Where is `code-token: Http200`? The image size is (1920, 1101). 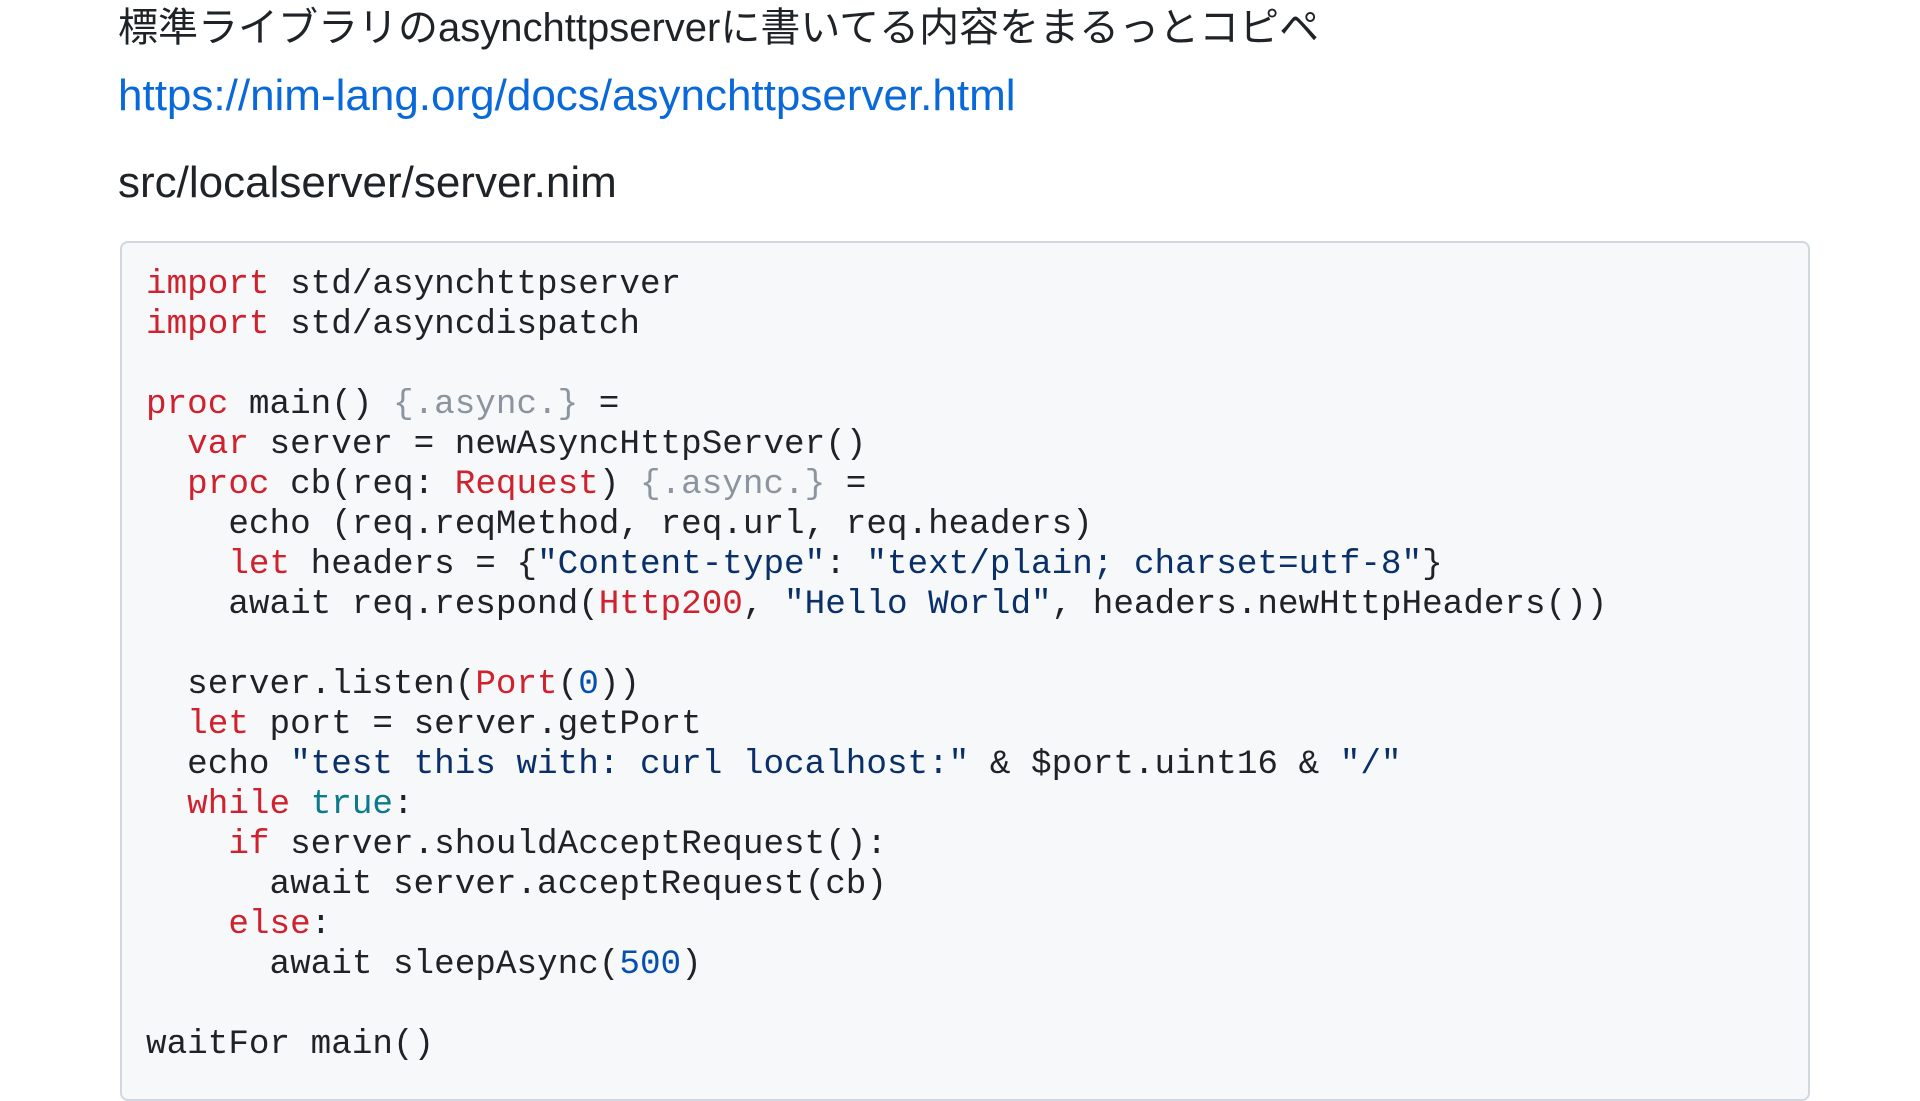
code-token: Http200 is located at coordinates (670, 604).